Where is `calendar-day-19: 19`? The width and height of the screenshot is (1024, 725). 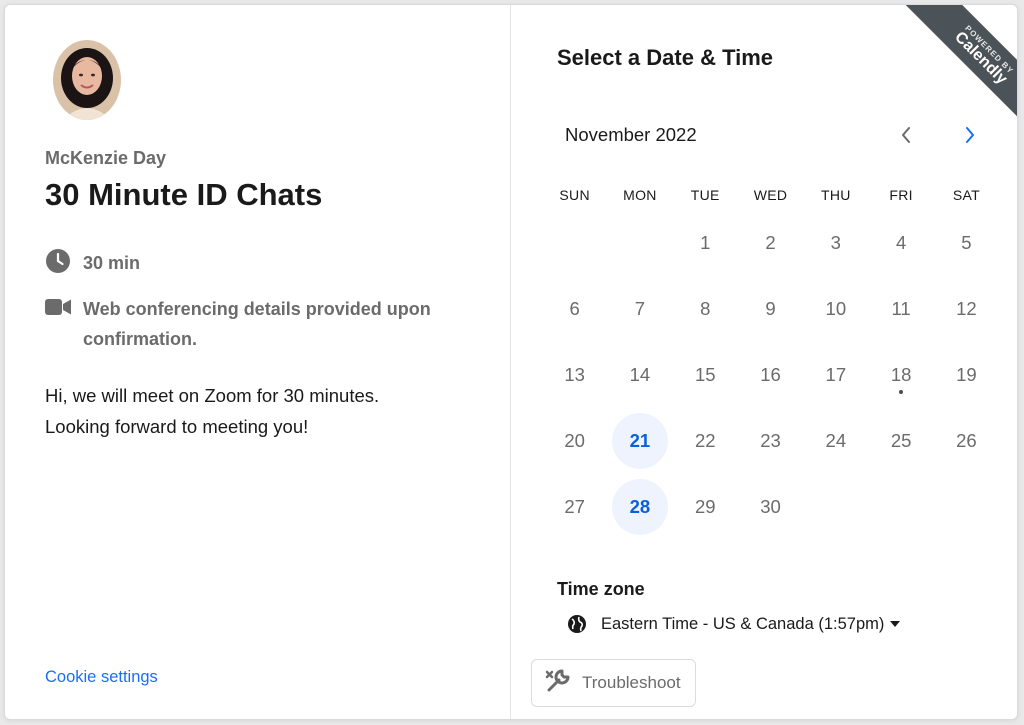
calendar-day-19: 19 is located at coordinates (966, 375).